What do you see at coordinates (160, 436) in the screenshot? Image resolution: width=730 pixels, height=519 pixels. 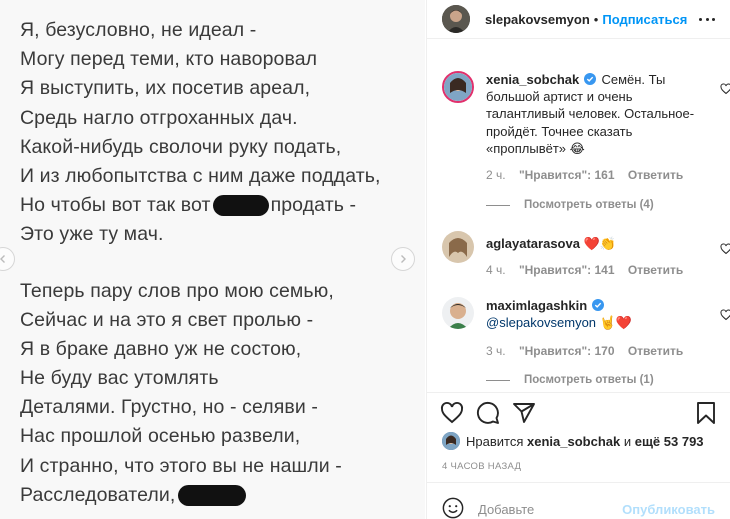 I see `poem-line: Нас прошлой осенью развели,` at bounding box center [160, 436].